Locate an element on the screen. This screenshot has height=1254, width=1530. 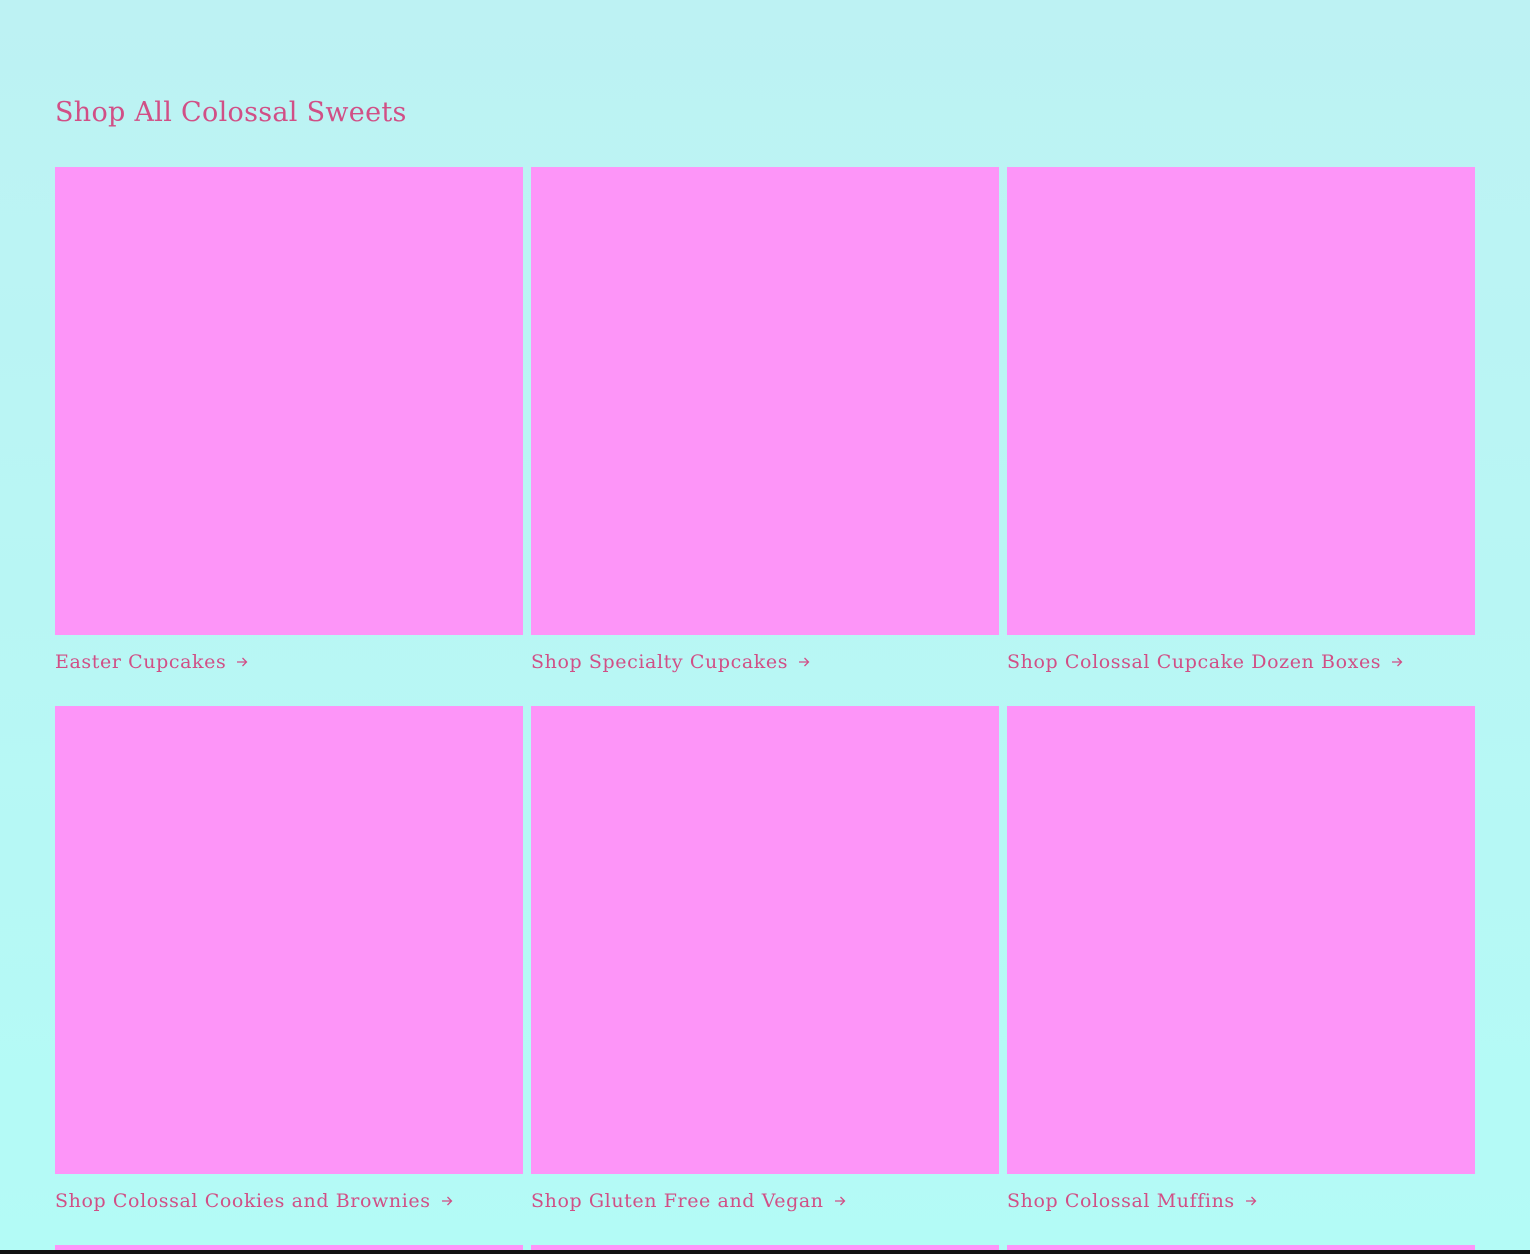
viewport-bottom-edge is located at coordinates (765, 1252).